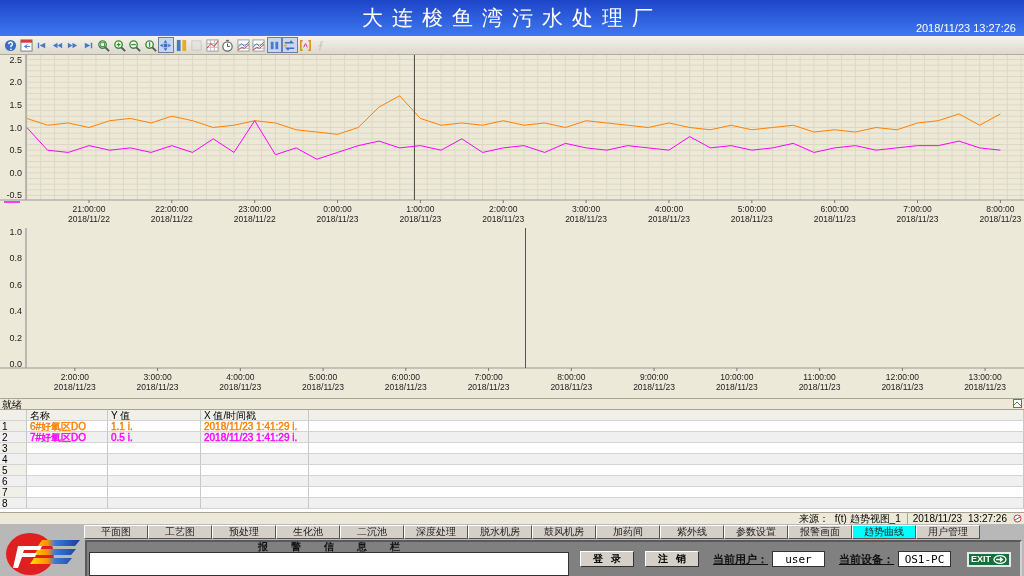  Describe the element at coordinates (436, 532) in the screenshot. I see `nav-tab: 深度处理` at that location.